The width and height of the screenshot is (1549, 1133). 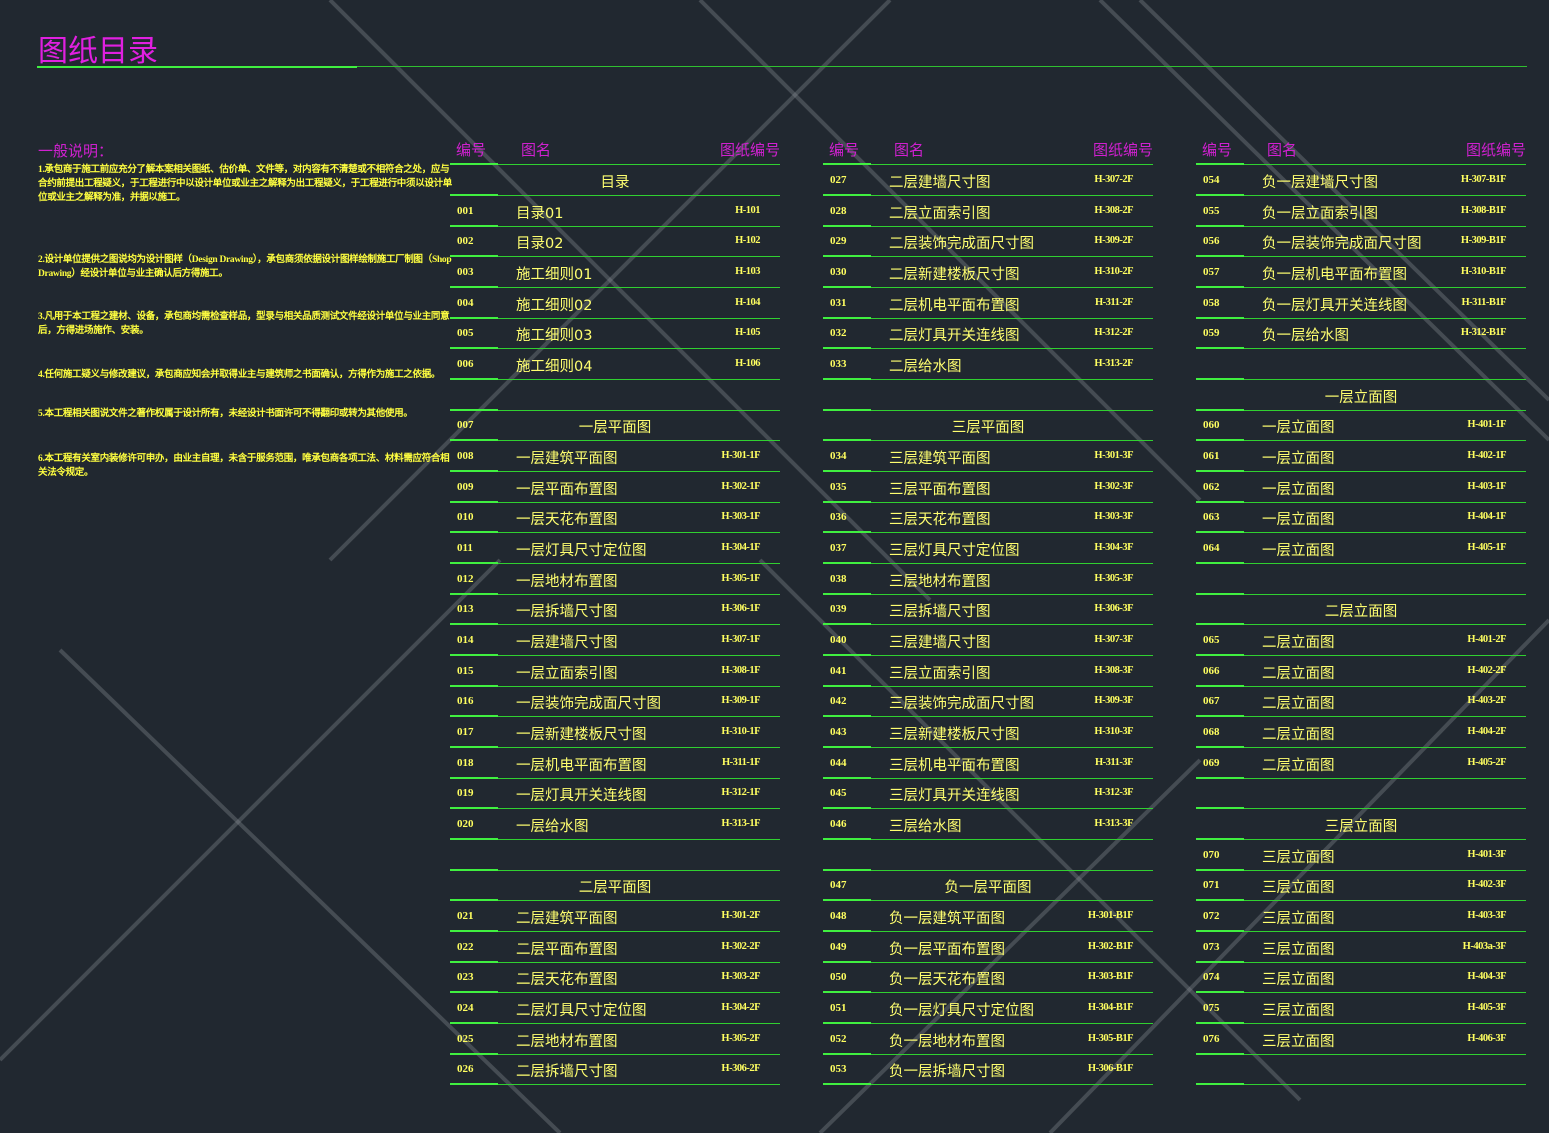 I want to click on drawing-code: H-402-3F, so click(x=1486, y=885).